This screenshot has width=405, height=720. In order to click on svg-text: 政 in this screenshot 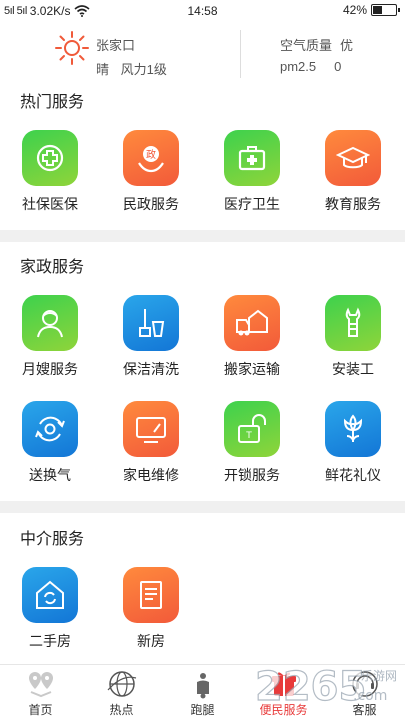, I will do `click(151, 154)`.